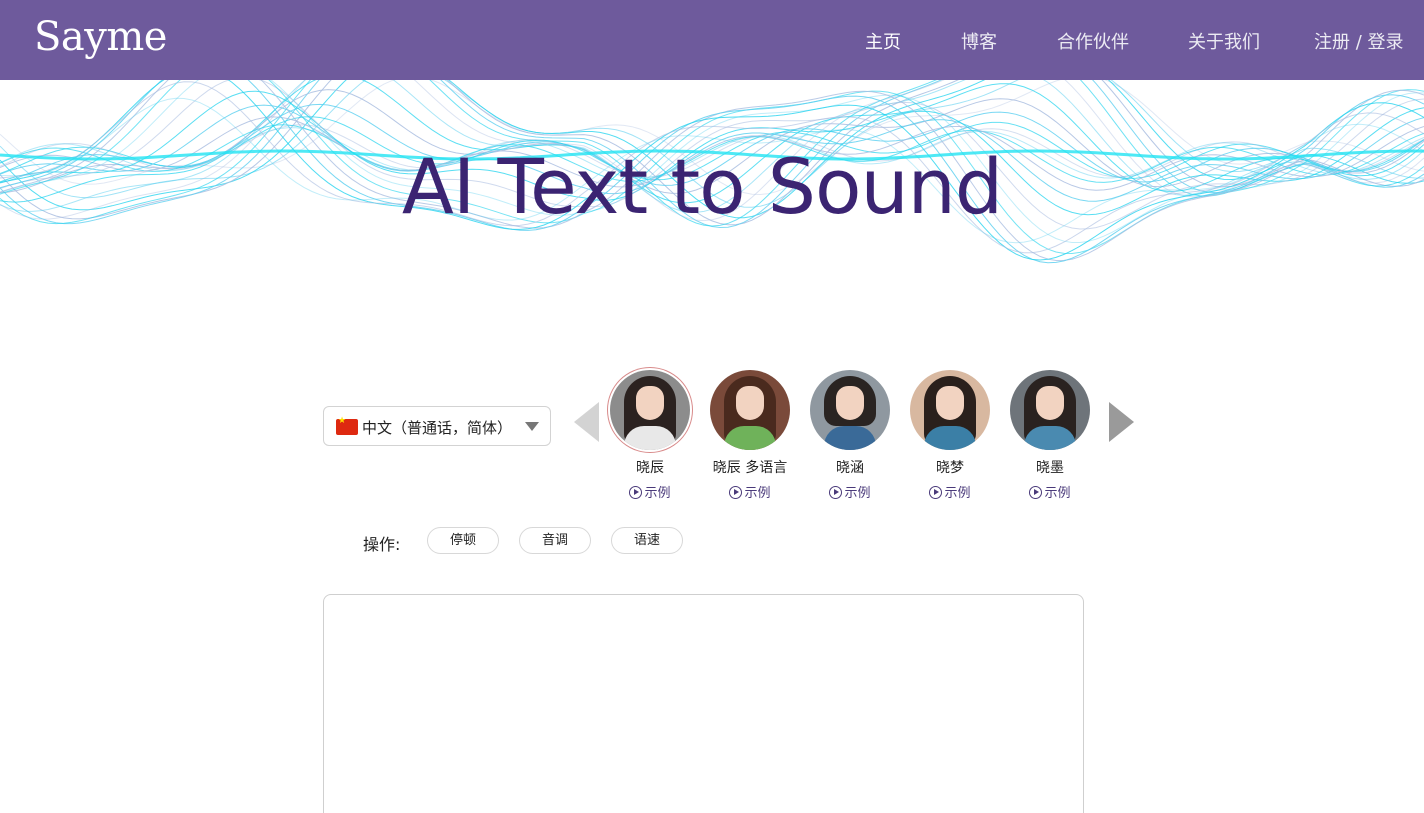  Describe the element at coordinates (712, 40) in the screenshot. I see `top-nav-bar: Sayme 主页 博客 合作伙伴 关于我们 注册 / 登录` at that location.